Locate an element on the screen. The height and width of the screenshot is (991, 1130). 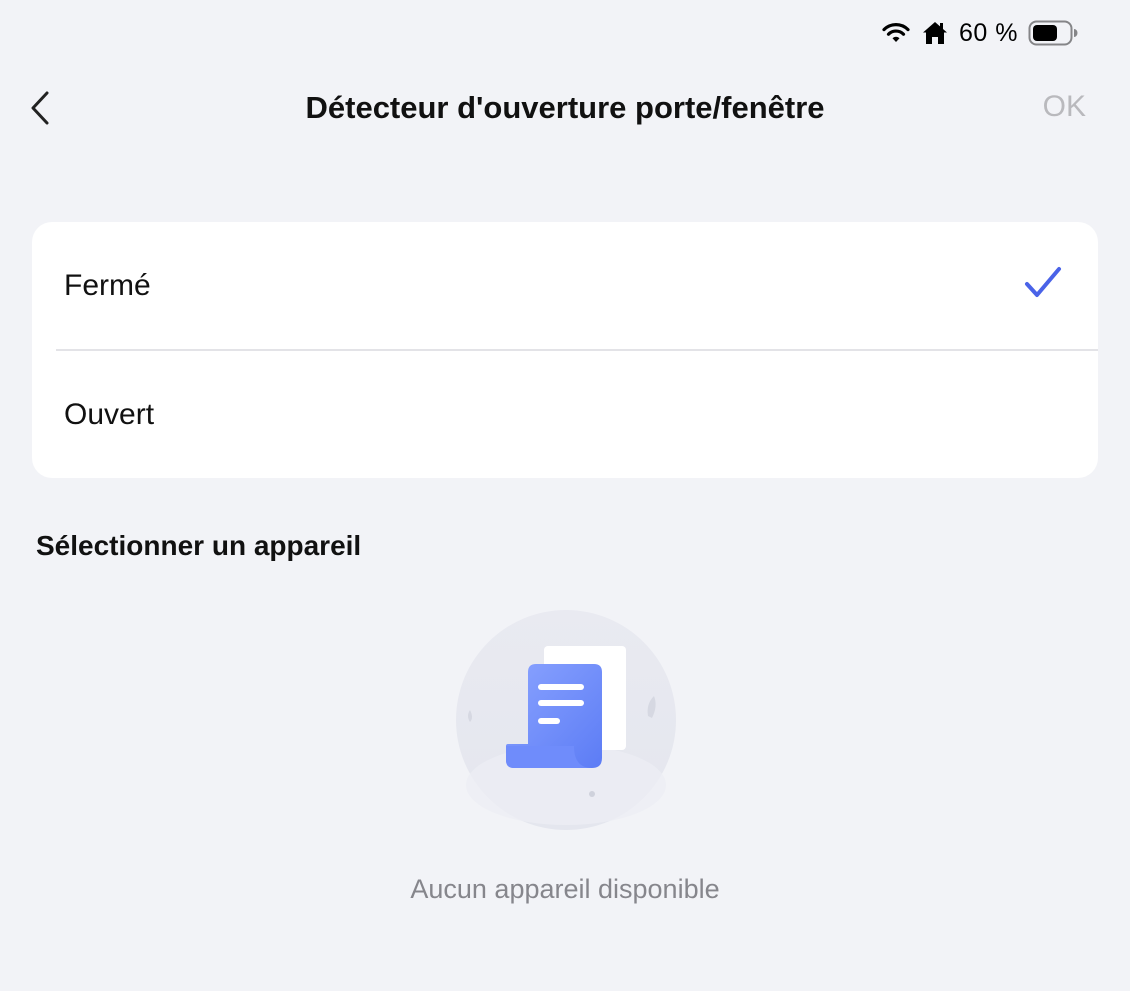
option-label: Ouvert is located at coordinates (109, 414).